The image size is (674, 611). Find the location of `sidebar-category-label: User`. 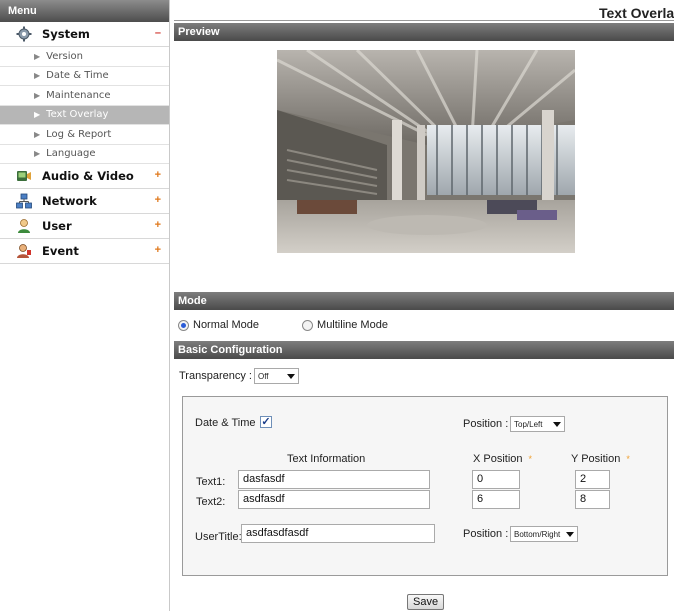

sidebar-category-label: User is located at coordinates (57, 226).